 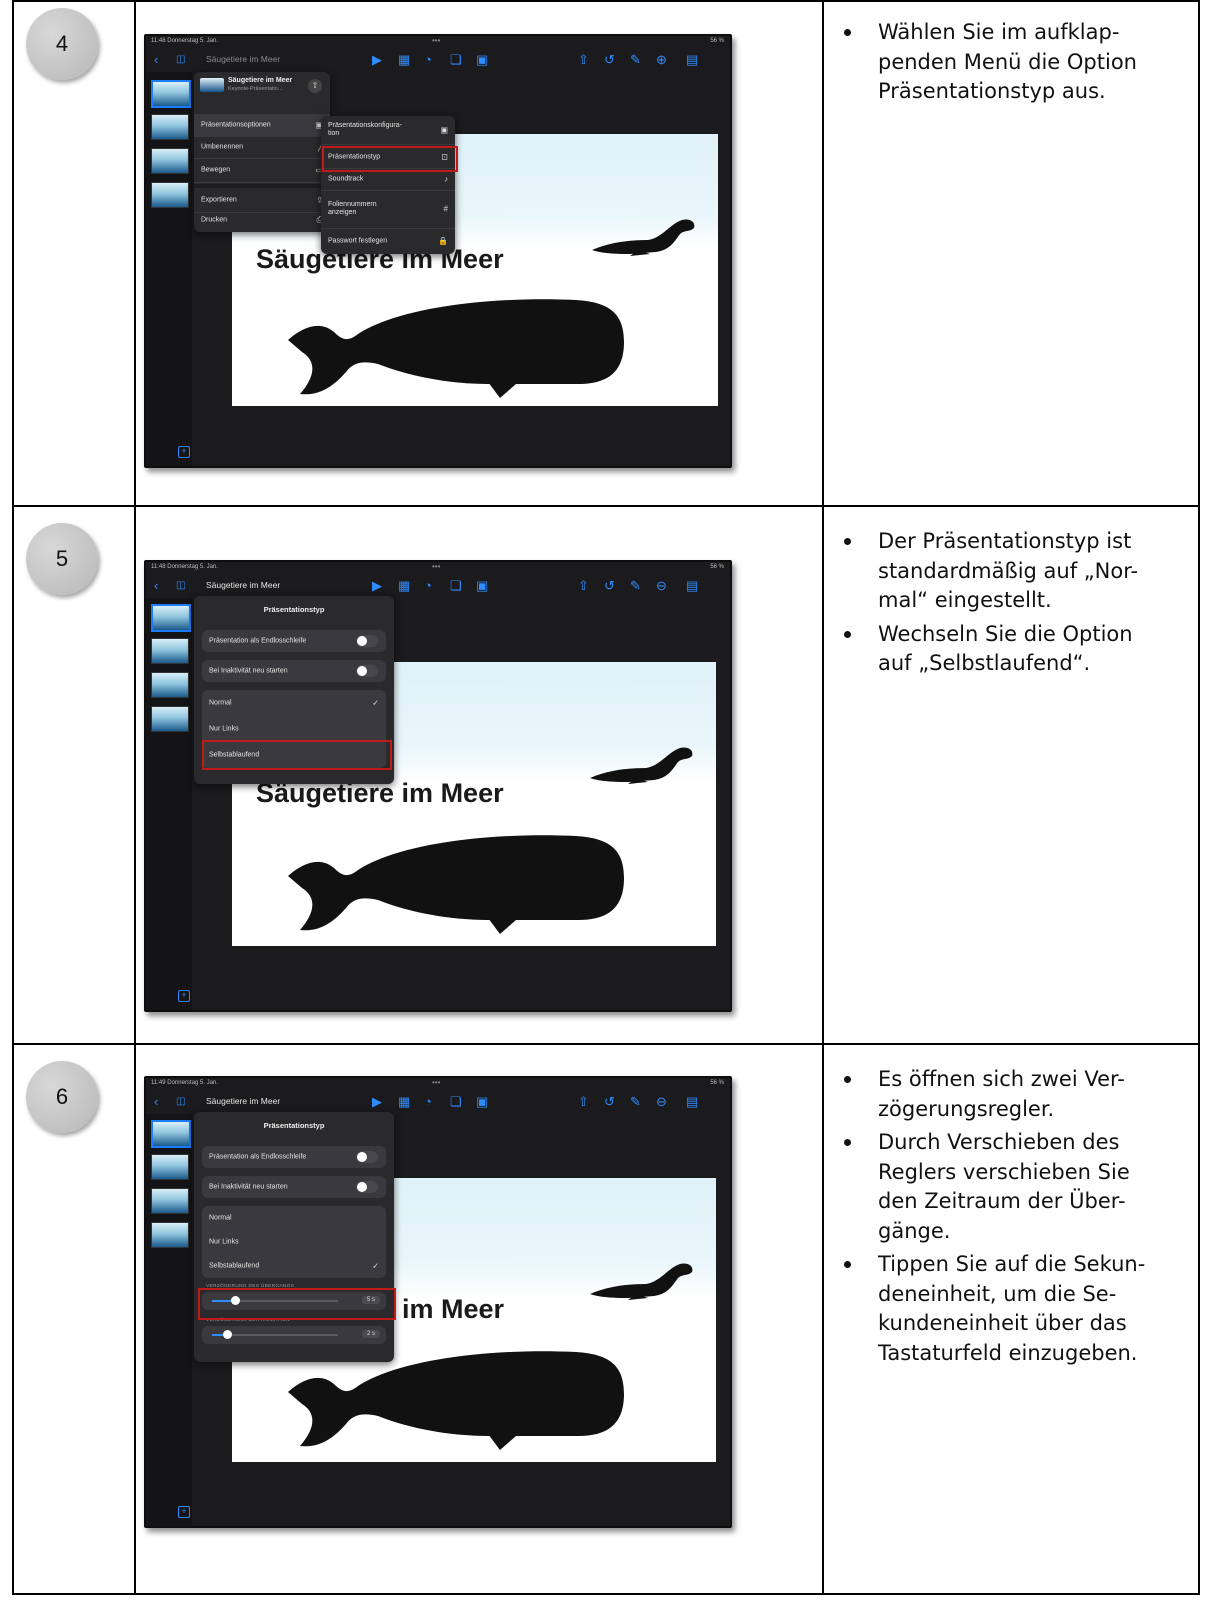 I want to click on type-option-label: Normal, so click(x=220, y=703).